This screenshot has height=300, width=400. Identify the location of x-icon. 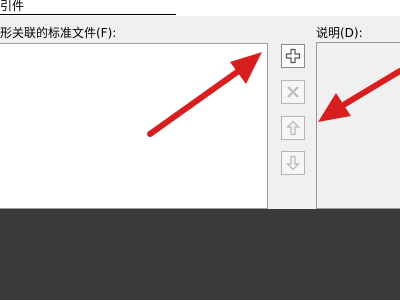
(293, 92).